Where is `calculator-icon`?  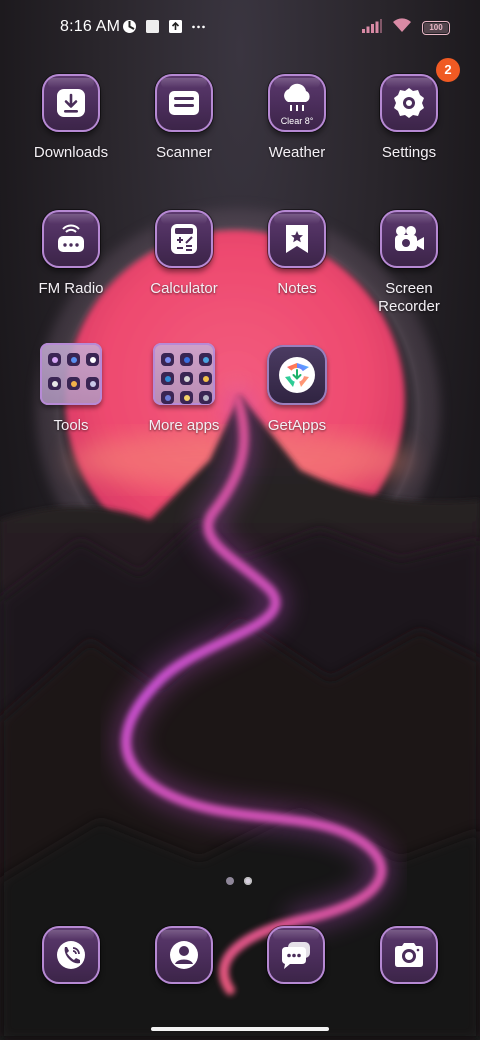
calculator-icon is located at coordinates (184, 239).